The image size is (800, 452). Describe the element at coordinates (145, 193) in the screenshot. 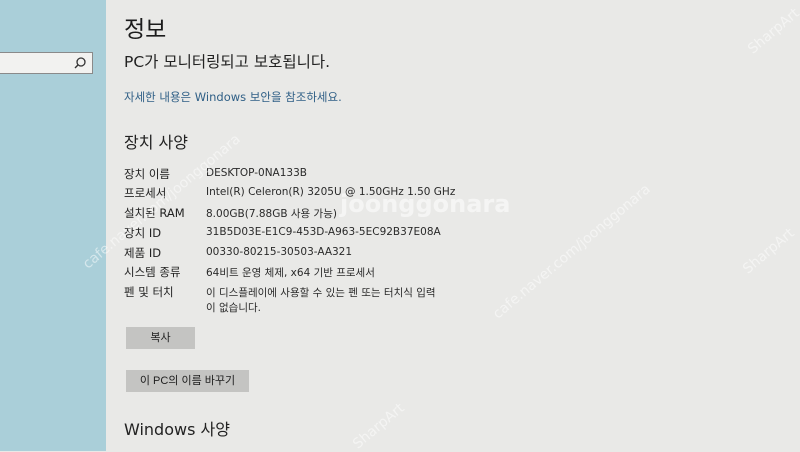

I see `spec-label-processor: 프로세서` at that location.